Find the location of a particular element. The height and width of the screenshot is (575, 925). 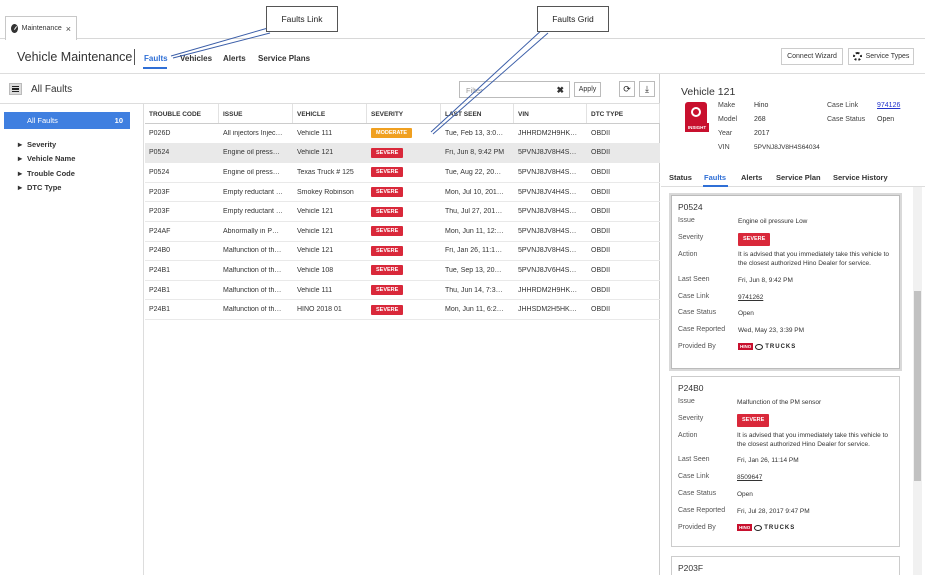

close-icon: × is located at coordinates (68, 29).